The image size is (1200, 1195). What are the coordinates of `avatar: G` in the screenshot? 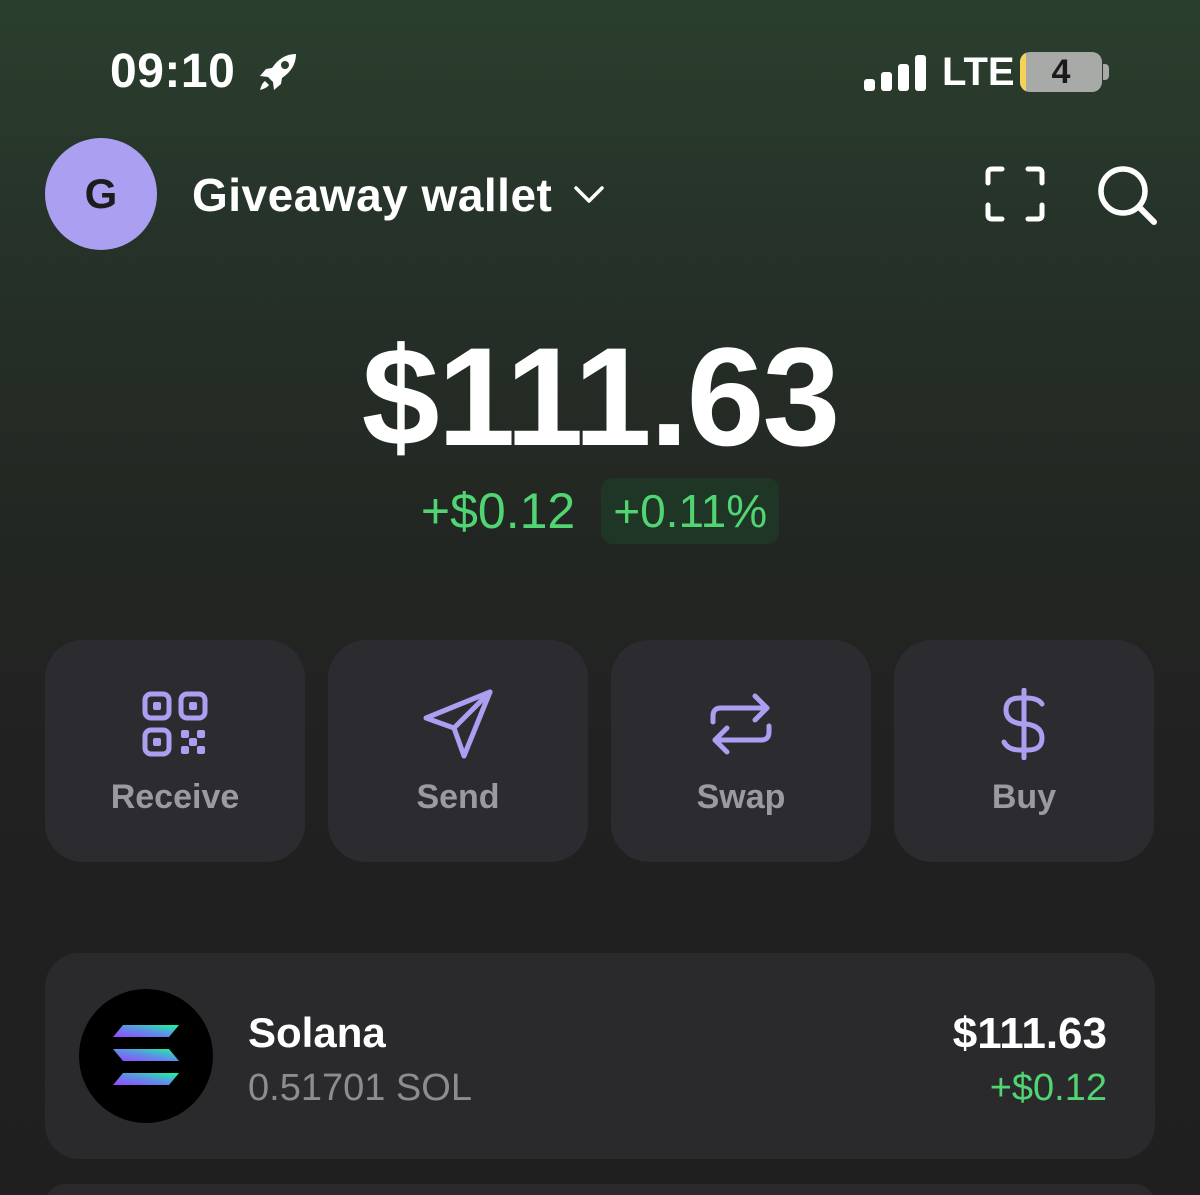 It's located at (101, 194).